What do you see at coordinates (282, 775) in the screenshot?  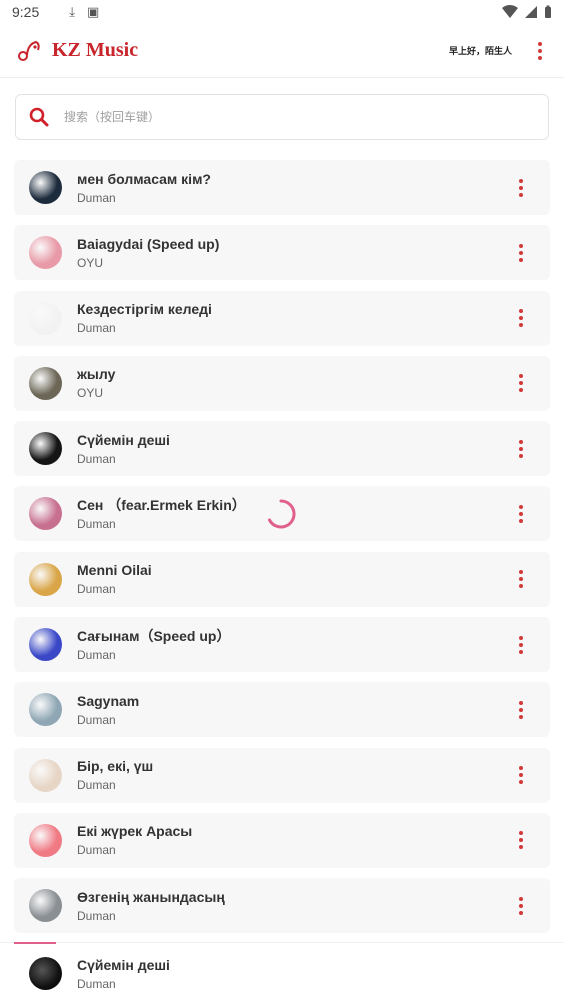 I see `song-item: Бір, екі, үш Duman` at bounding box center [282, 775].